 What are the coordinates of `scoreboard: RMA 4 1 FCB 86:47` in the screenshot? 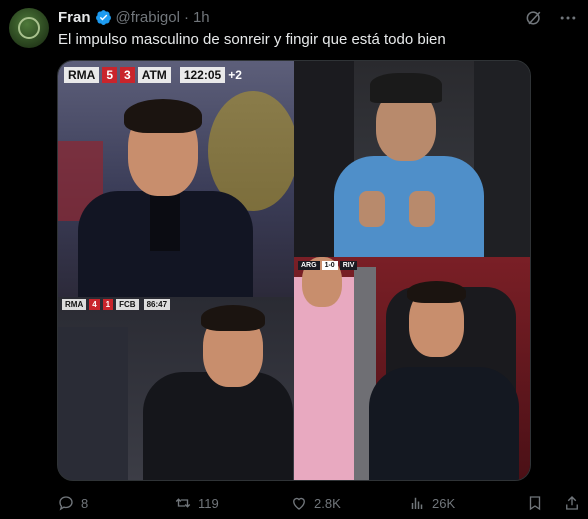 It's located at (116, 304).